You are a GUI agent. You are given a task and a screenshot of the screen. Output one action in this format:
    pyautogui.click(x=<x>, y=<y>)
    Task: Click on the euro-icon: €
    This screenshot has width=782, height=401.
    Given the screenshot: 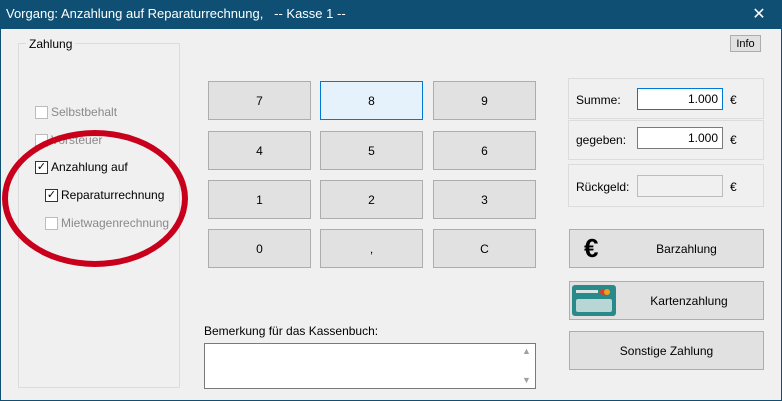 What is the action you would take?
    pyautogui.click(x=591, y=248)
    